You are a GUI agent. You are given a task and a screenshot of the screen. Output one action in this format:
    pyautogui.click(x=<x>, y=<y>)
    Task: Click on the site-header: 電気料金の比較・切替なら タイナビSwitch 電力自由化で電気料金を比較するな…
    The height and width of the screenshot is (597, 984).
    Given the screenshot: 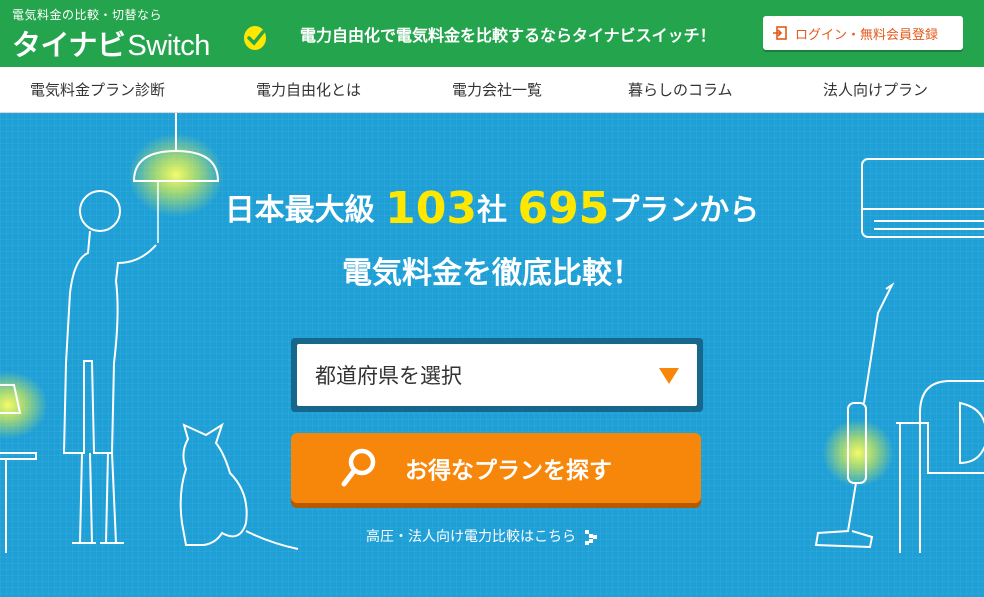 What is the action you would take?
    pyautogui.click(x=492, y=33)
    